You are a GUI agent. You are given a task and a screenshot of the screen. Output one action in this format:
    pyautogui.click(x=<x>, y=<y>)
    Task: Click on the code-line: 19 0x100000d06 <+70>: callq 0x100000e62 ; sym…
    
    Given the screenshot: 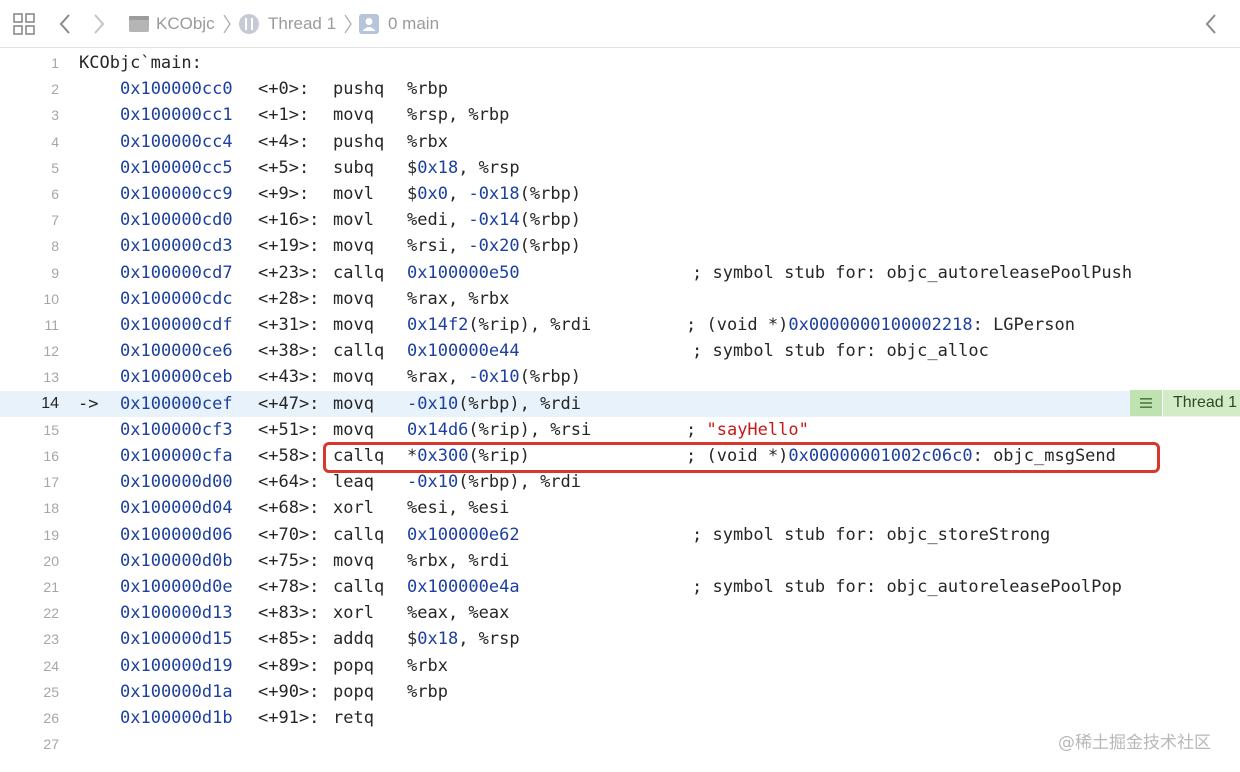 What is the action you would take?
    pyautogui.click(x=620, y=535)
    